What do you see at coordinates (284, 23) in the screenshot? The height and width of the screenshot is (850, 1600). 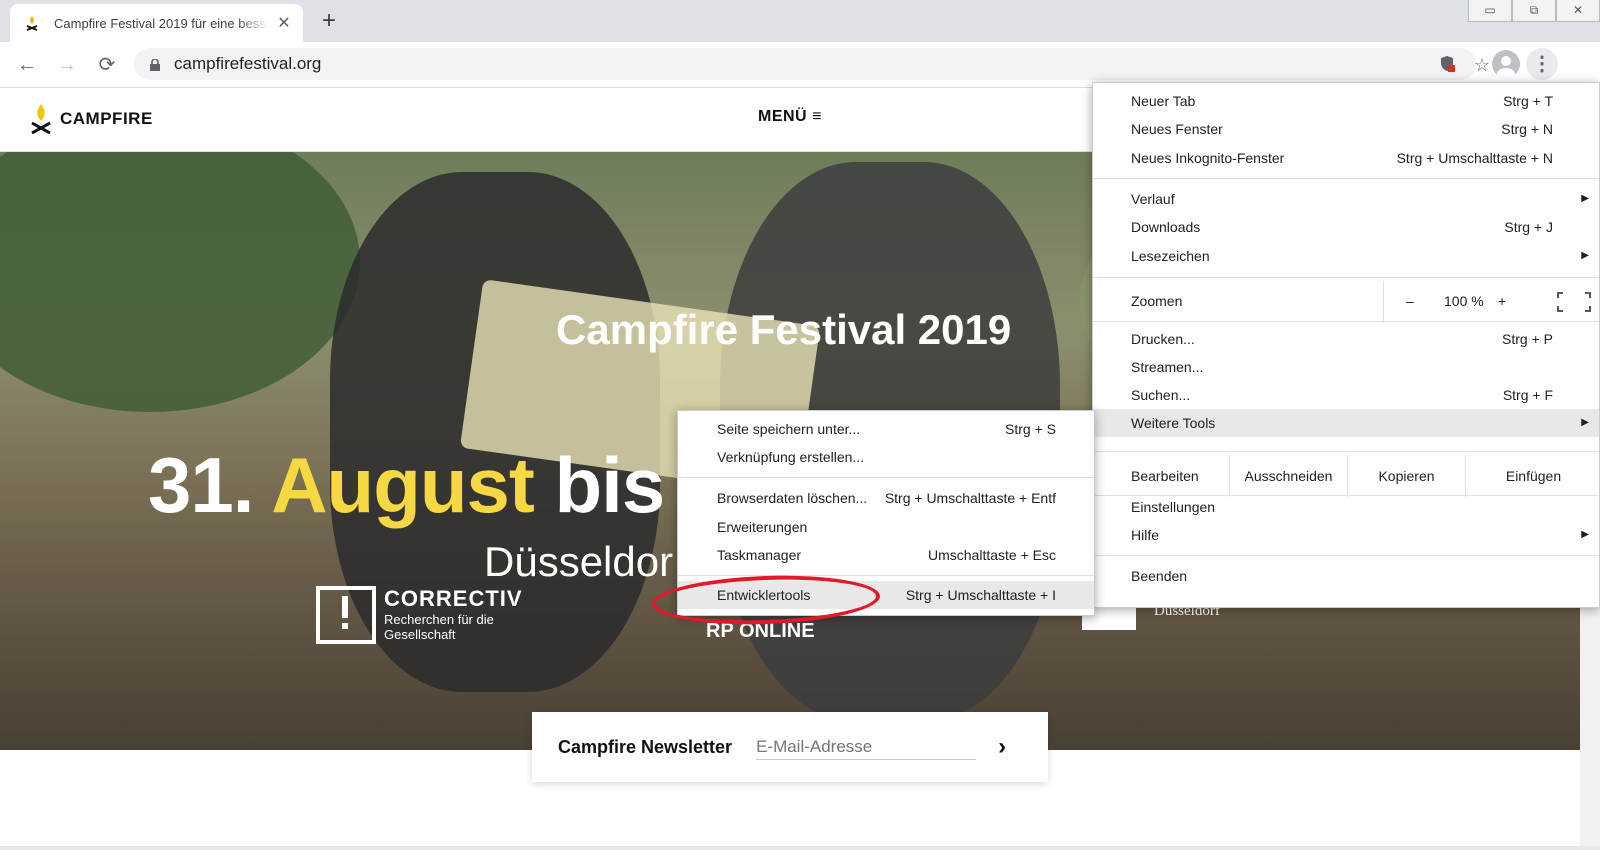 I see `tab-close-icon: ✕` at bounding box center [284, 23].